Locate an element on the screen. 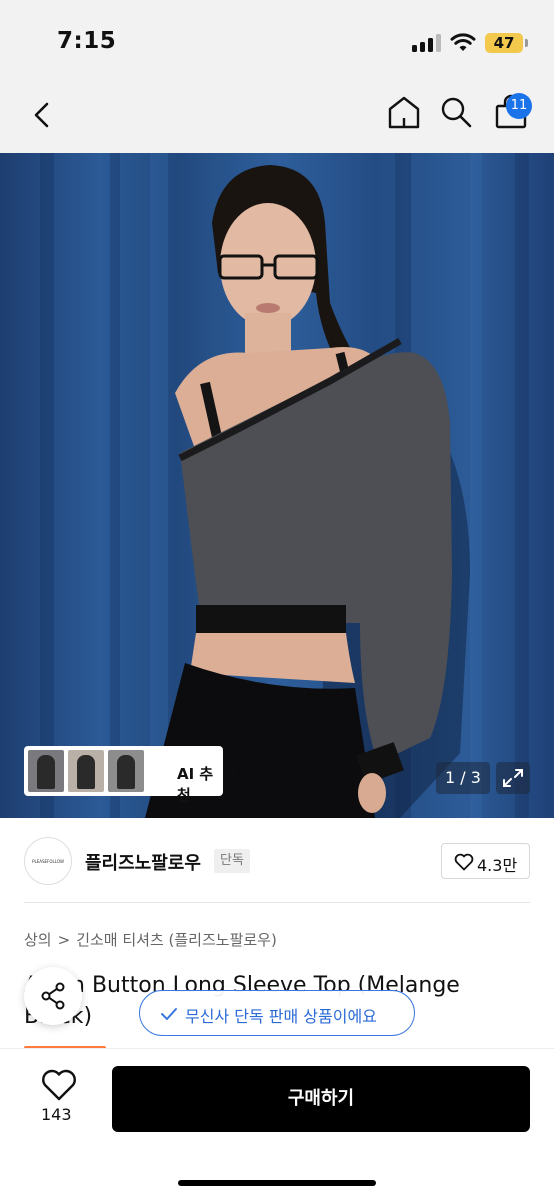 The image size is (554, 1200). top-nav-bar is located at coordinates (277, 116).